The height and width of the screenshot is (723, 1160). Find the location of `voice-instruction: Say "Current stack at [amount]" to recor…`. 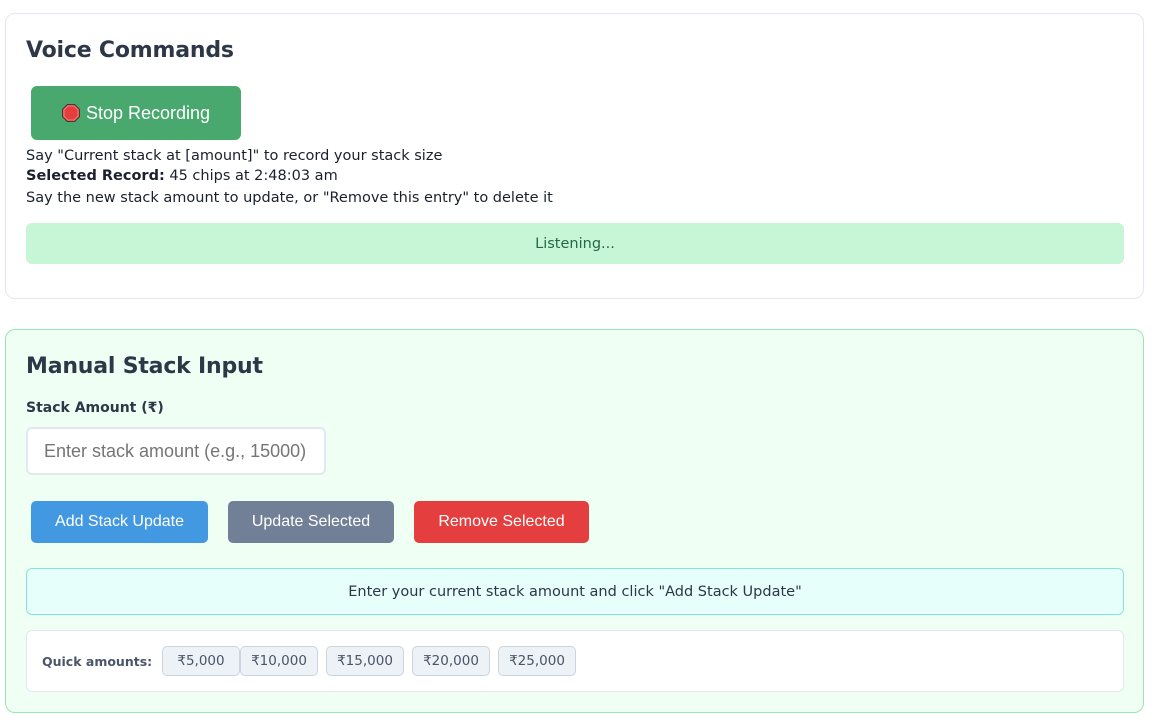

voice-instruction: Say "Current stack at [amount]" to recor… is located at coordinates (234, 156).